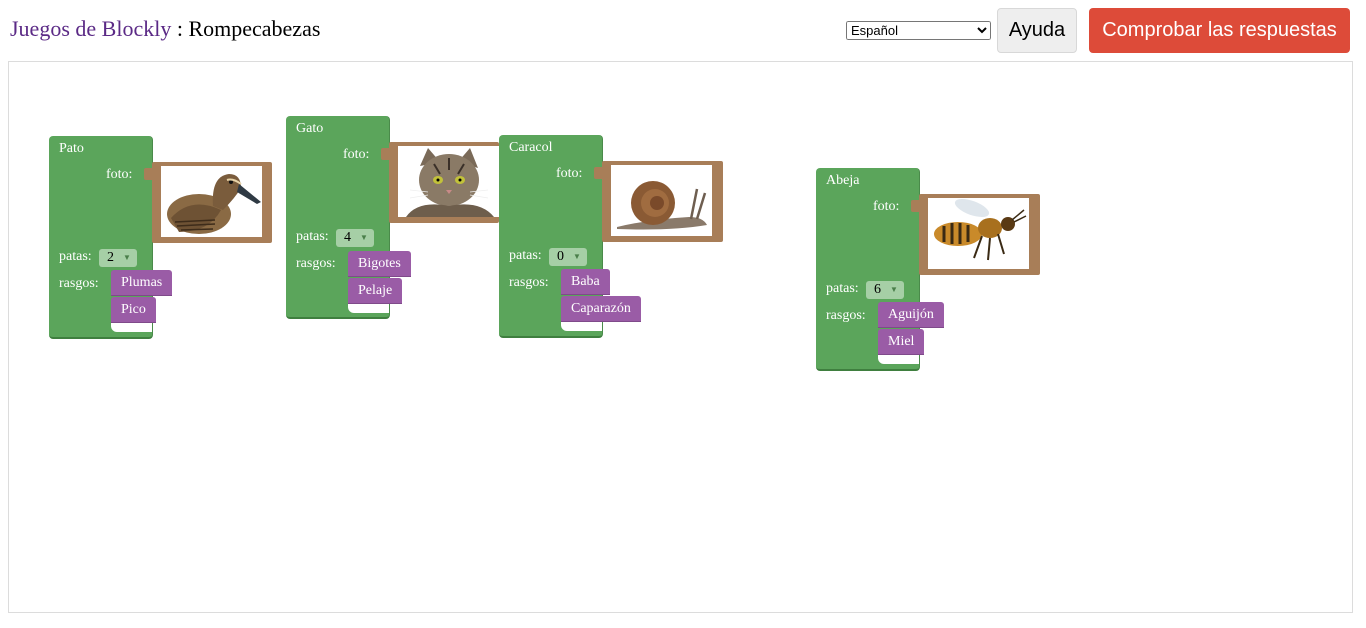 The width and height of the screenshot is (1366, 628). What do you see at coordinates (911, 315) in the screenshot?
I see `trait-block-aguijon: Aguijón` at bounding box center [911, 315].